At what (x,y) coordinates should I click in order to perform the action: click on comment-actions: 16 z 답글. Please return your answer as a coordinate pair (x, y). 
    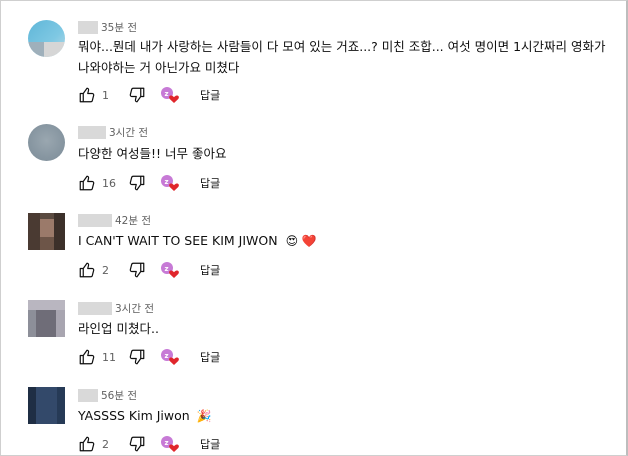
    Looking at the image, I should click on (149, 183).